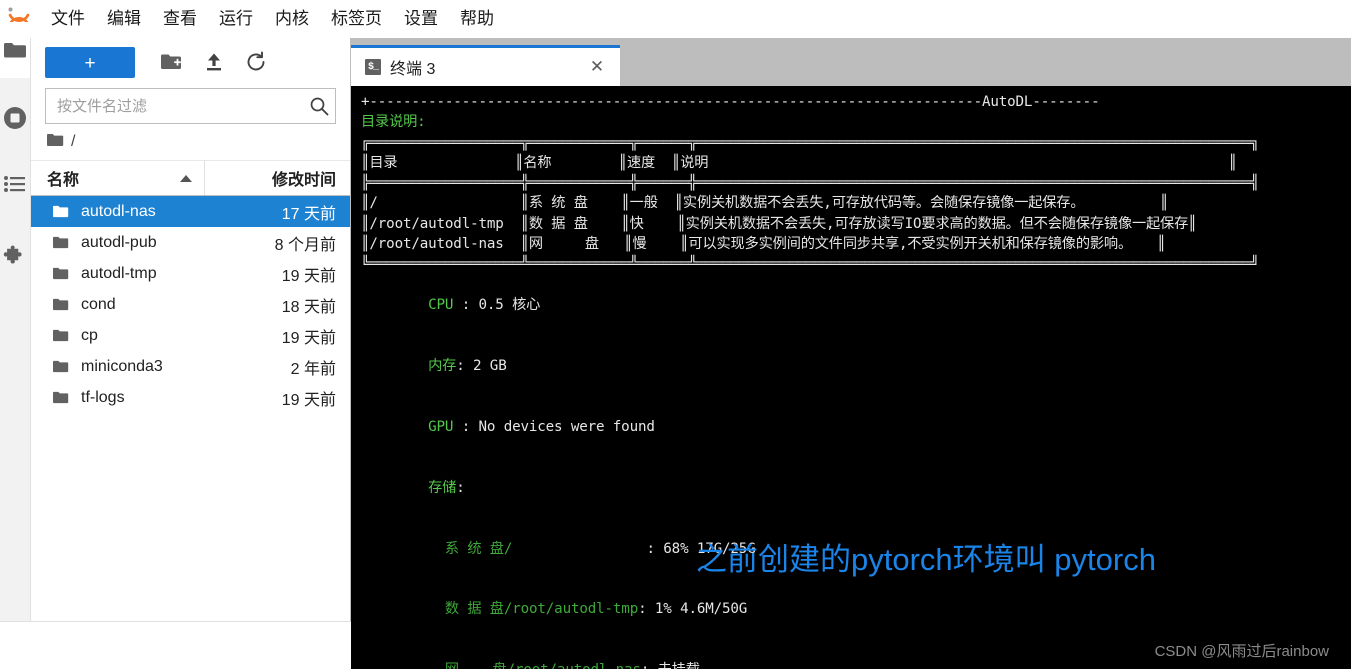 This screenshot has width=1351, height=669. Describe the element at coordinates (465, 365) in the screenshot. I see `memory-sep: :` at that location.